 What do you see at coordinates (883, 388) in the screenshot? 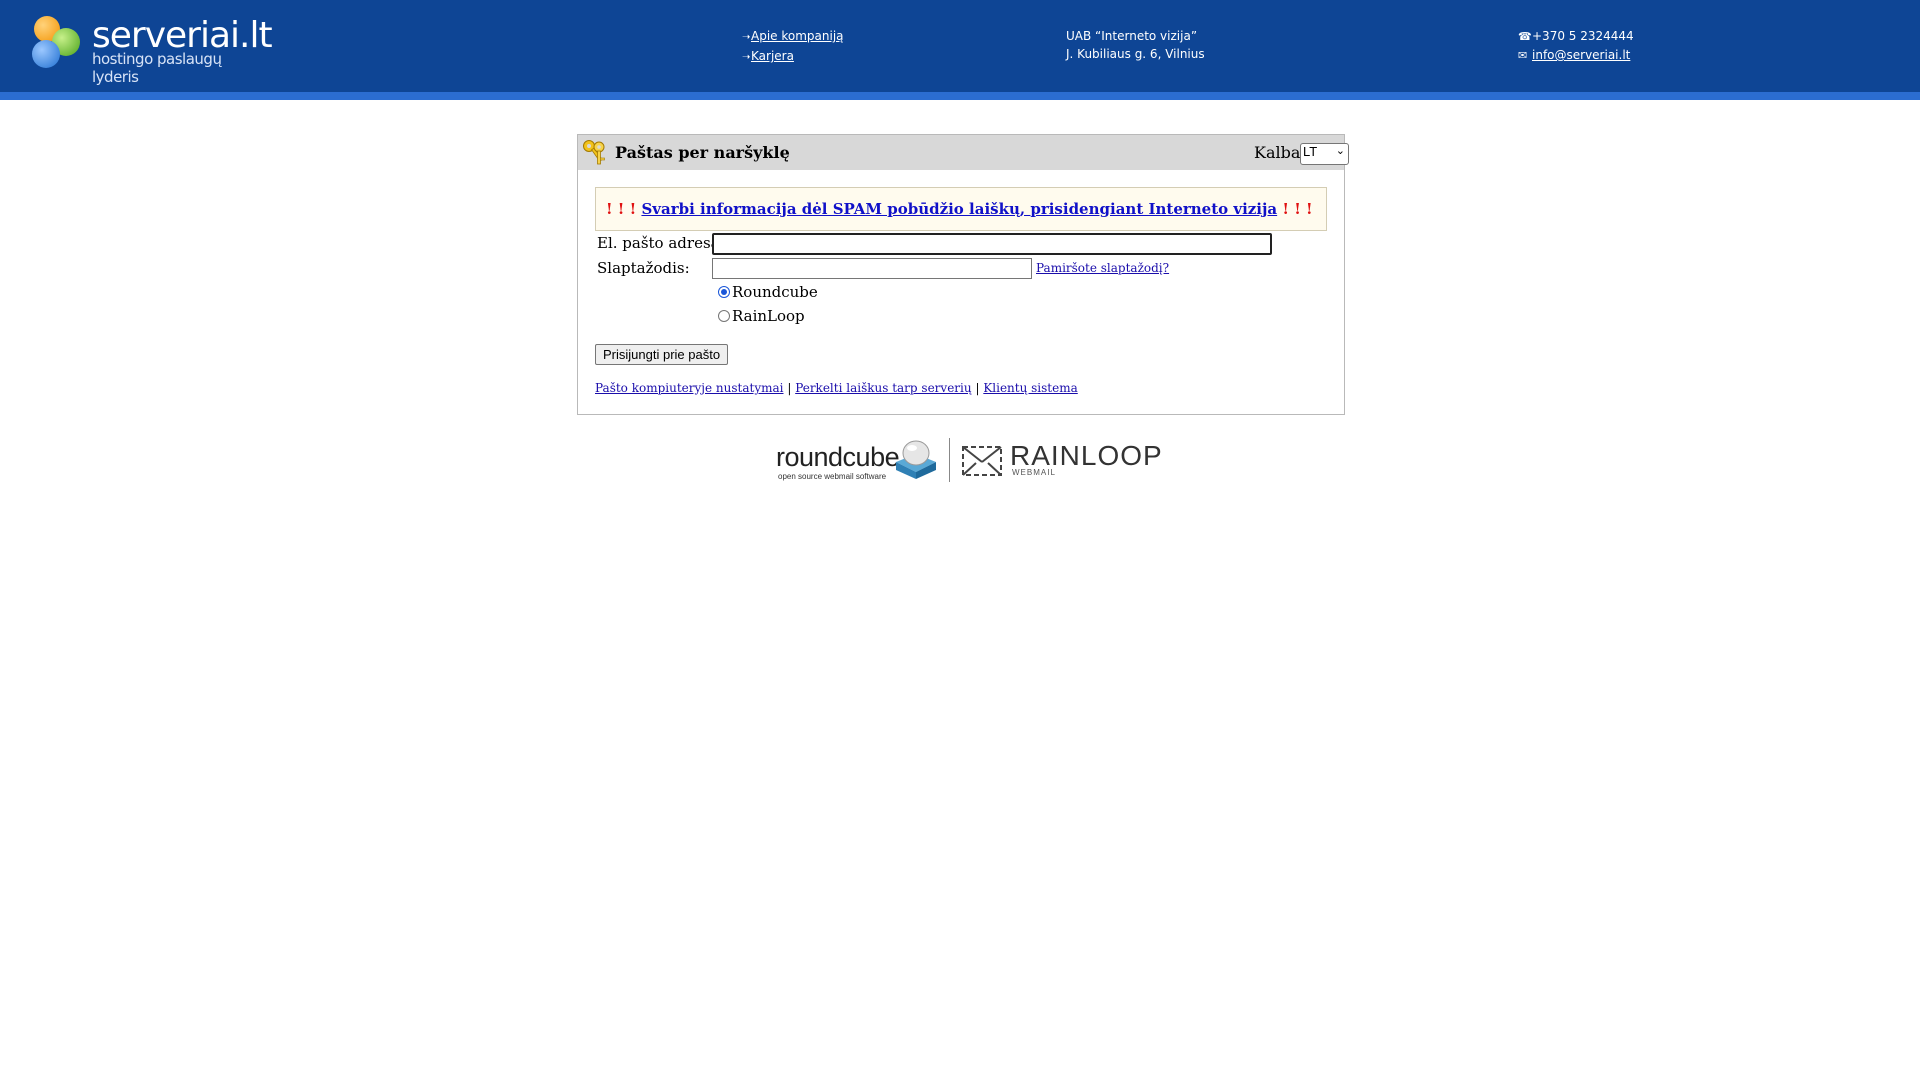
I see `migrate-mail-link: Perkelti laiškus tarp serverių` at bounding box center [883, 388].